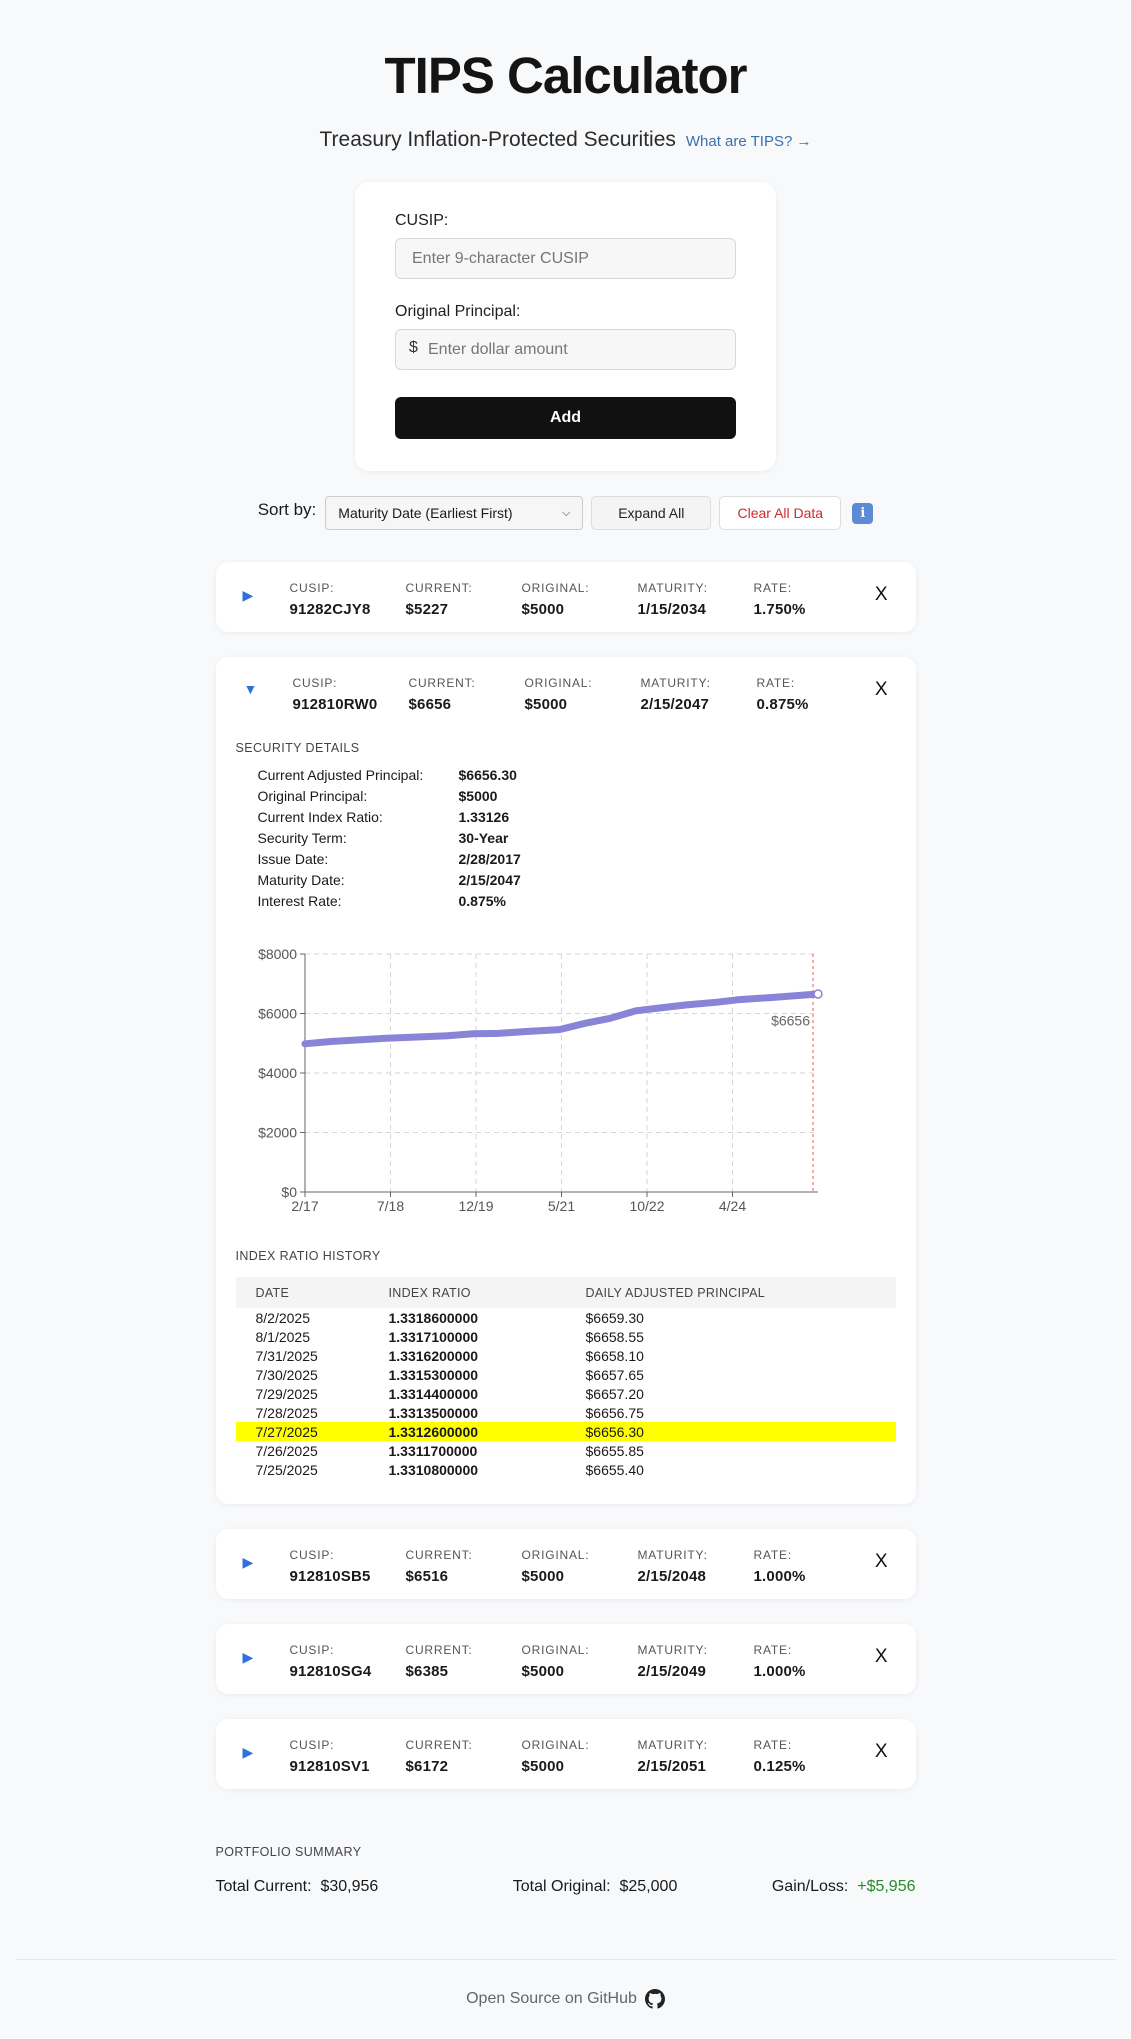  I want to click on maturity-value: 2/15/2047, so click(675, 704).